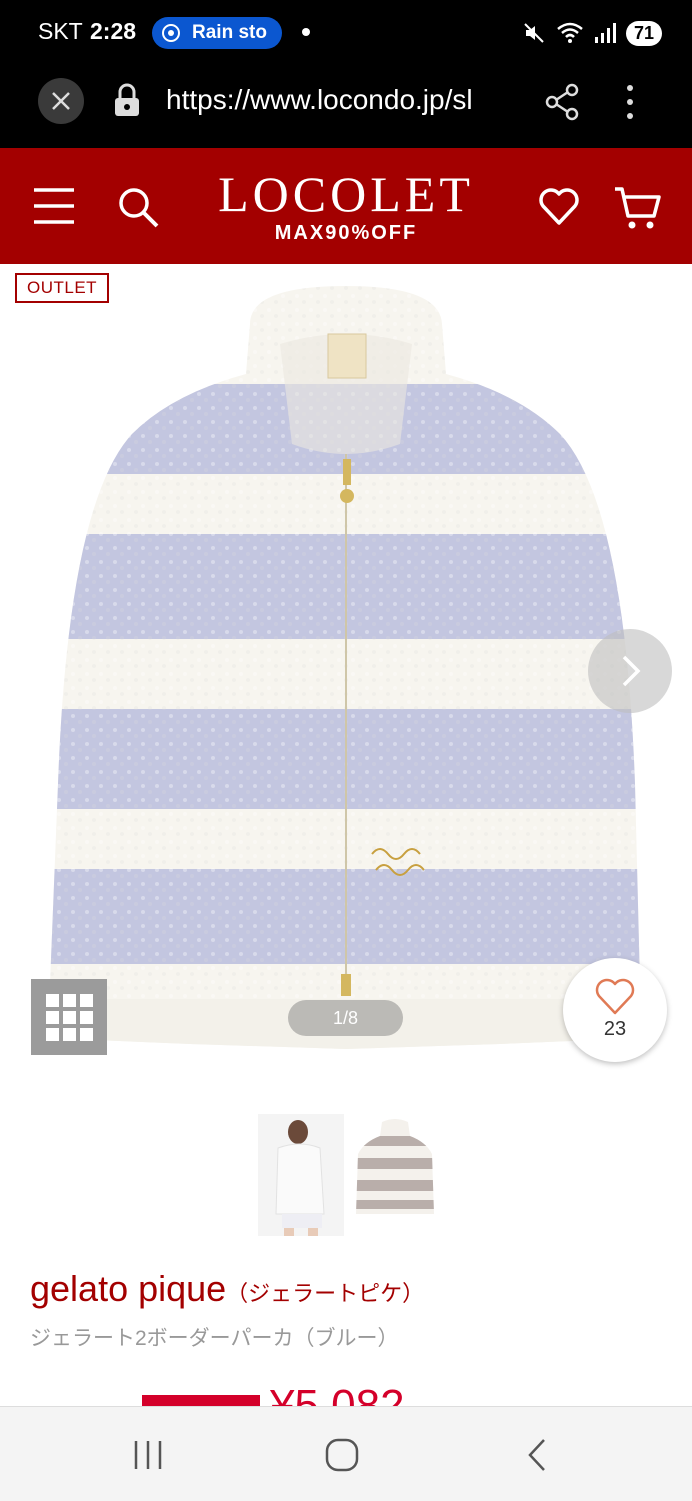 The height and width of the screenshot is (1501, 692). I want to click on status-icons: 71, so click(592, 33).